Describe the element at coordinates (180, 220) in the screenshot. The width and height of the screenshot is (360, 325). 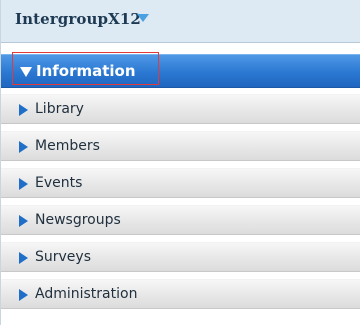
I see `menu-item-newsgroups: Newsgroups` at that location.